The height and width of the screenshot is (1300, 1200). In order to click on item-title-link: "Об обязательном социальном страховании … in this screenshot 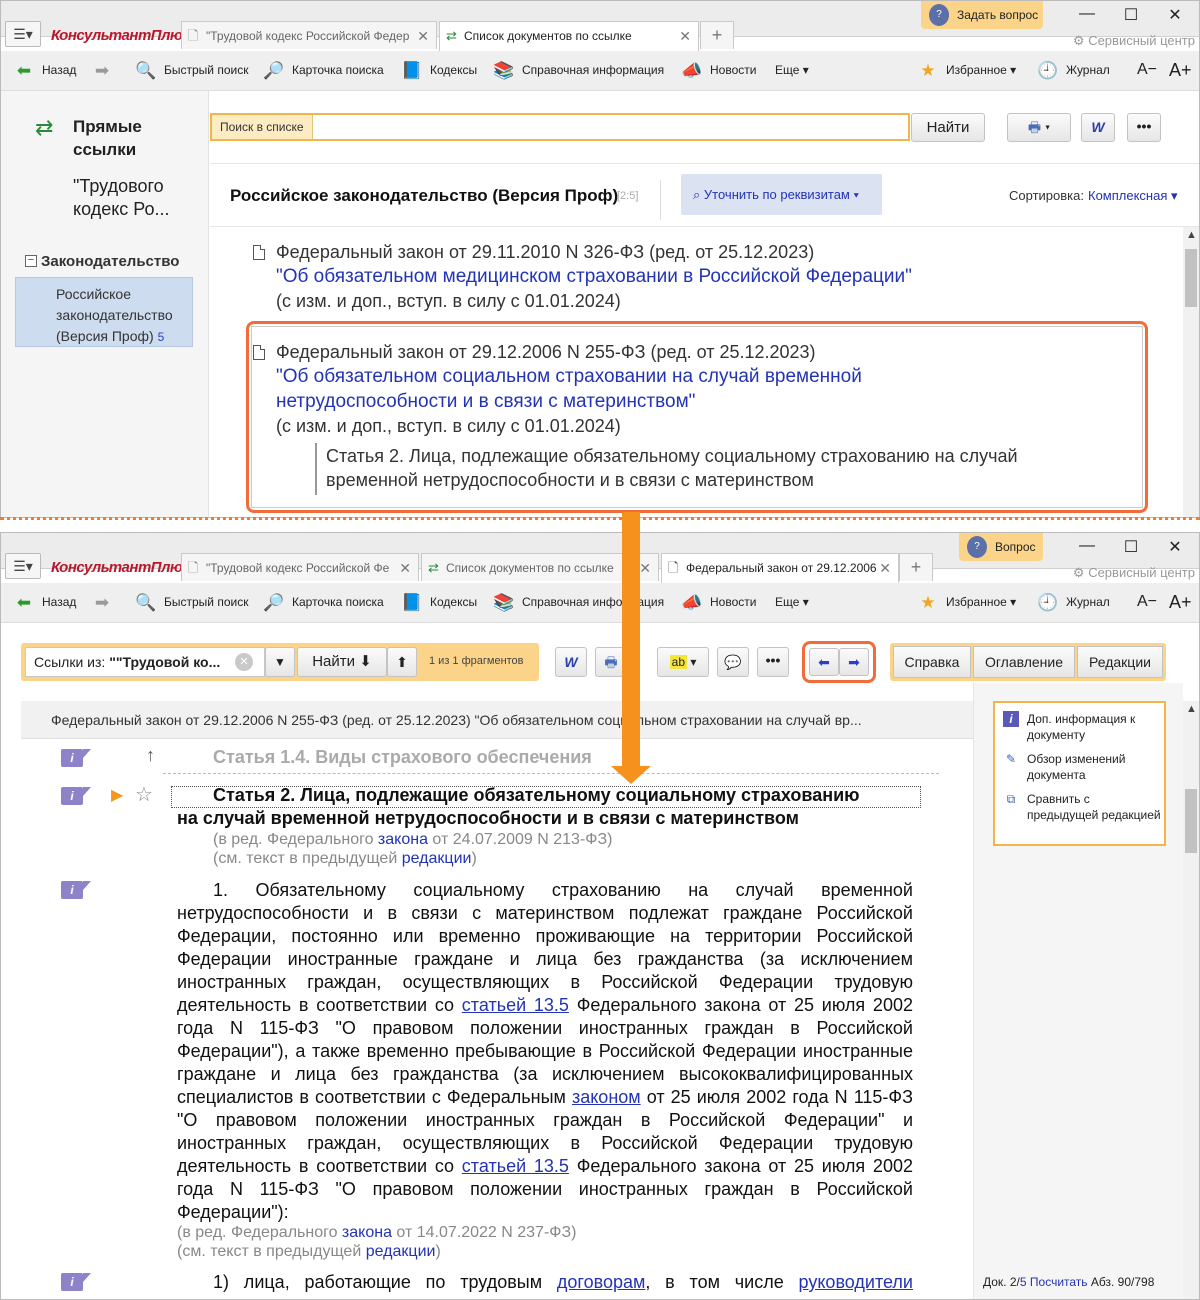, I will do `click(569, 377)`.